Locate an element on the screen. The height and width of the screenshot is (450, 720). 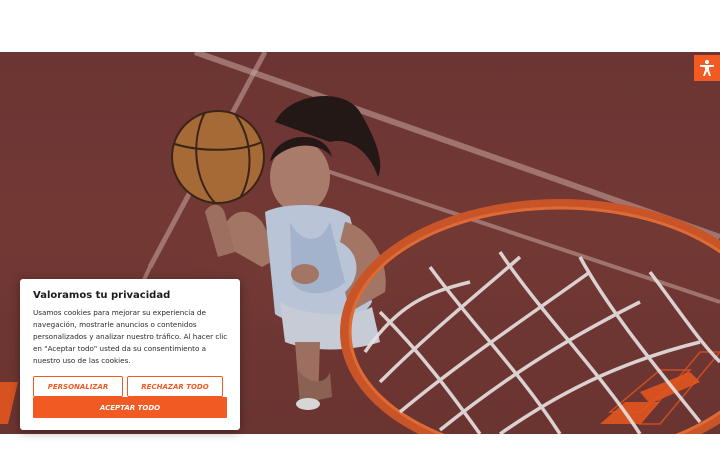
accessibility-button is located at coordinates (707, 68).